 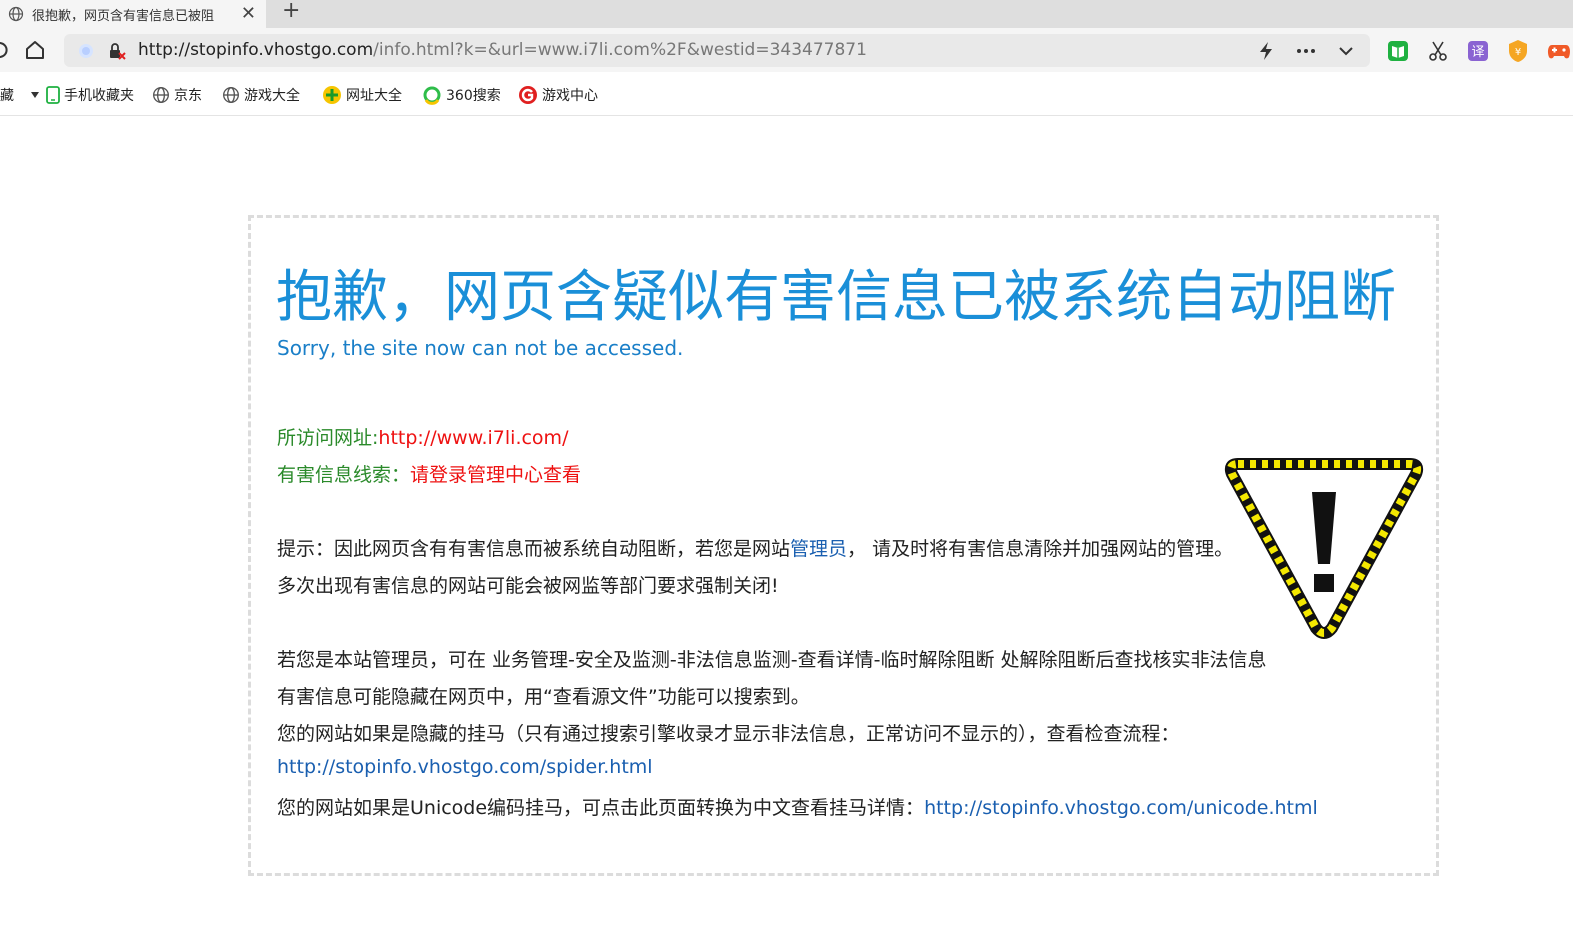 What do you see at coordinates (836, 297) in the screenshot?
I see `page-title: 抱歉，网页含疑似有害信息已被系统自动阻断` at bounding box center [836, 297].